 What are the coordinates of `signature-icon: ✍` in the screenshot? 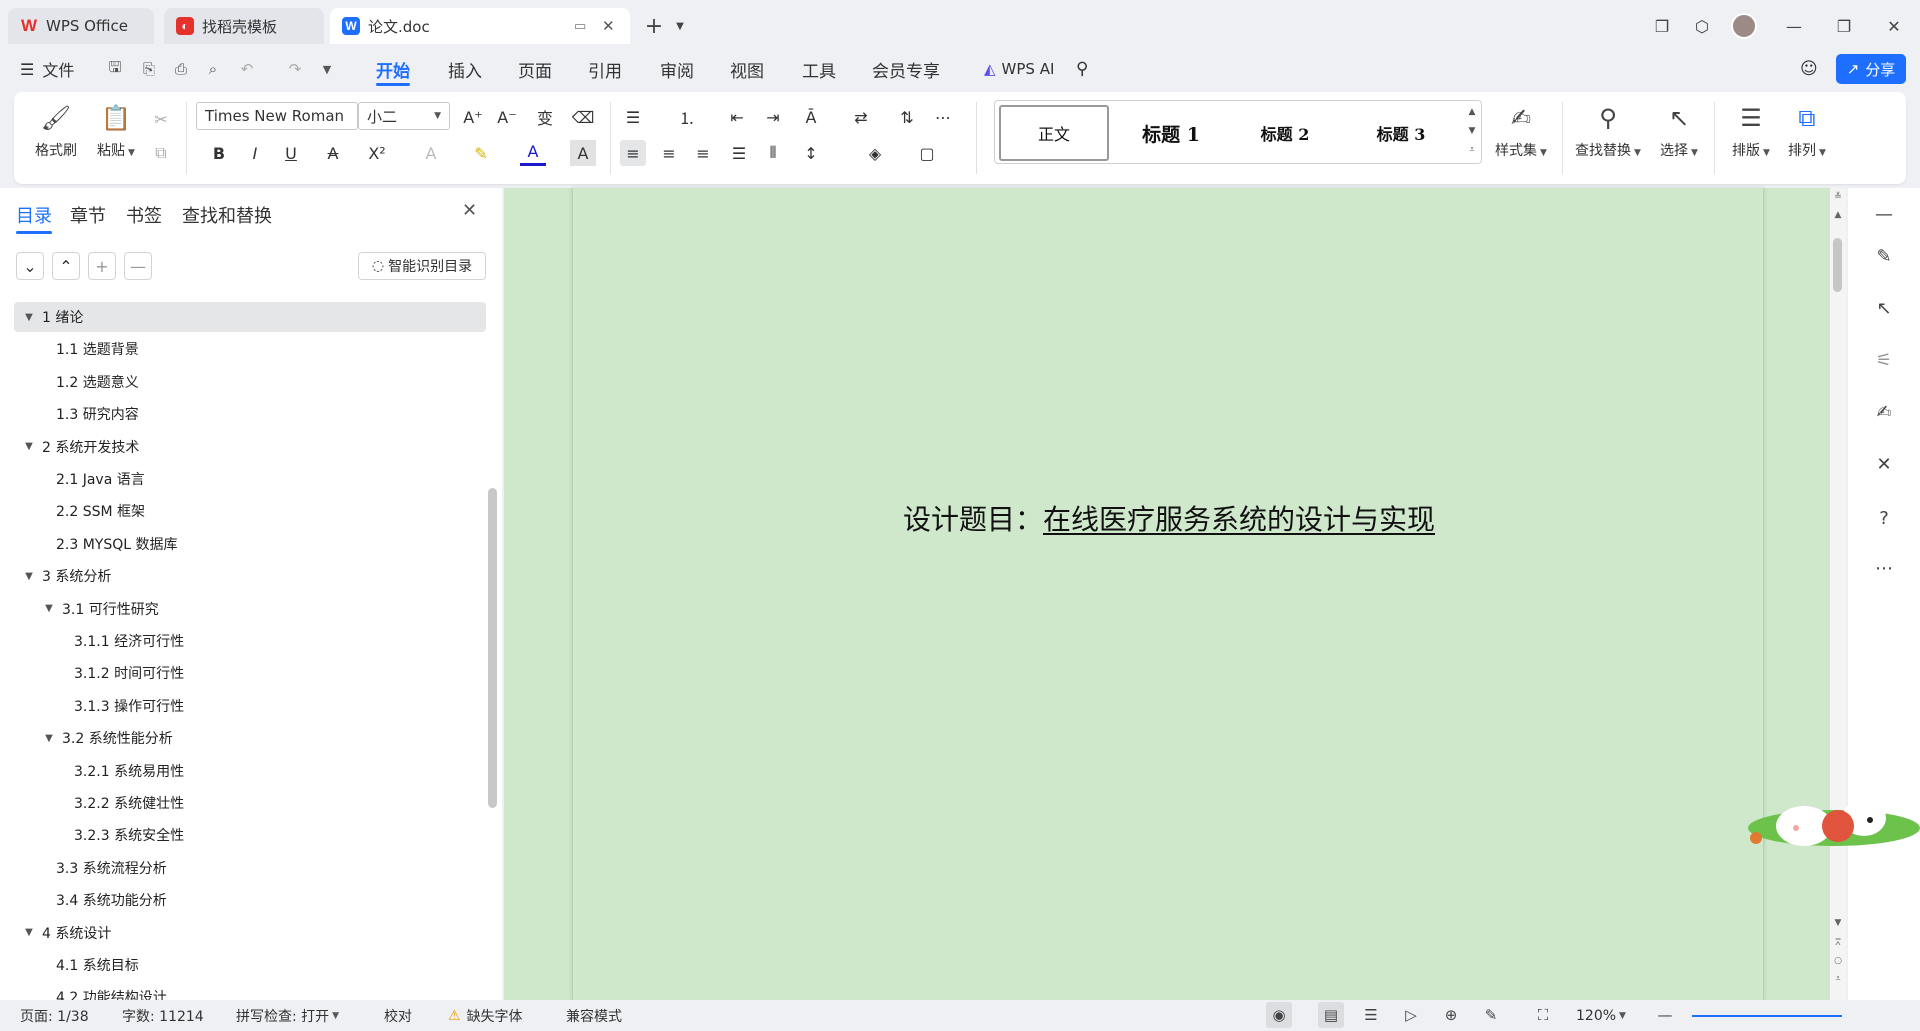 It's located at (1884, 412).